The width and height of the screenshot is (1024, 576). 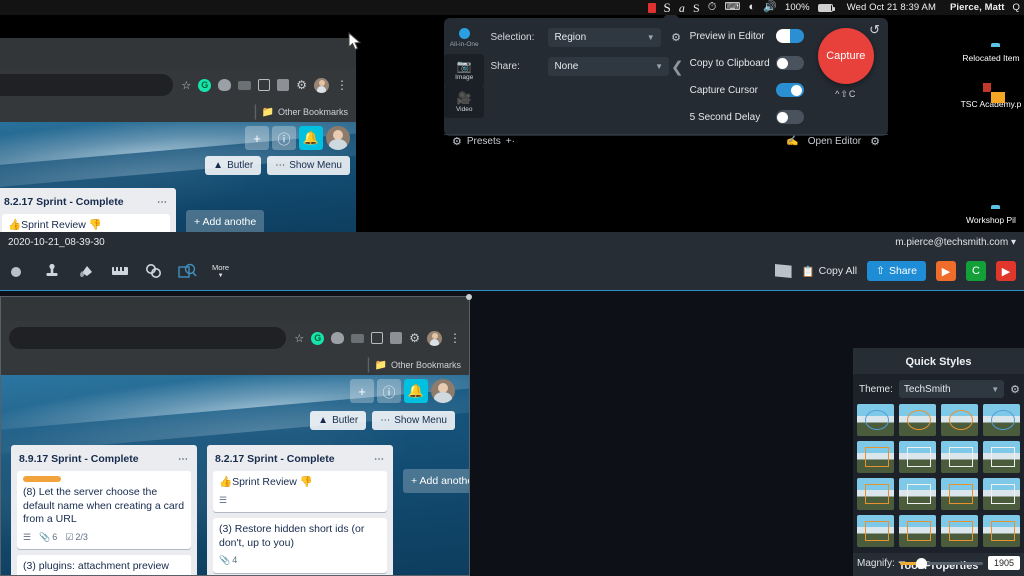 I want to click on keyboard-icon: ⌨, so click(x=732, y=7).